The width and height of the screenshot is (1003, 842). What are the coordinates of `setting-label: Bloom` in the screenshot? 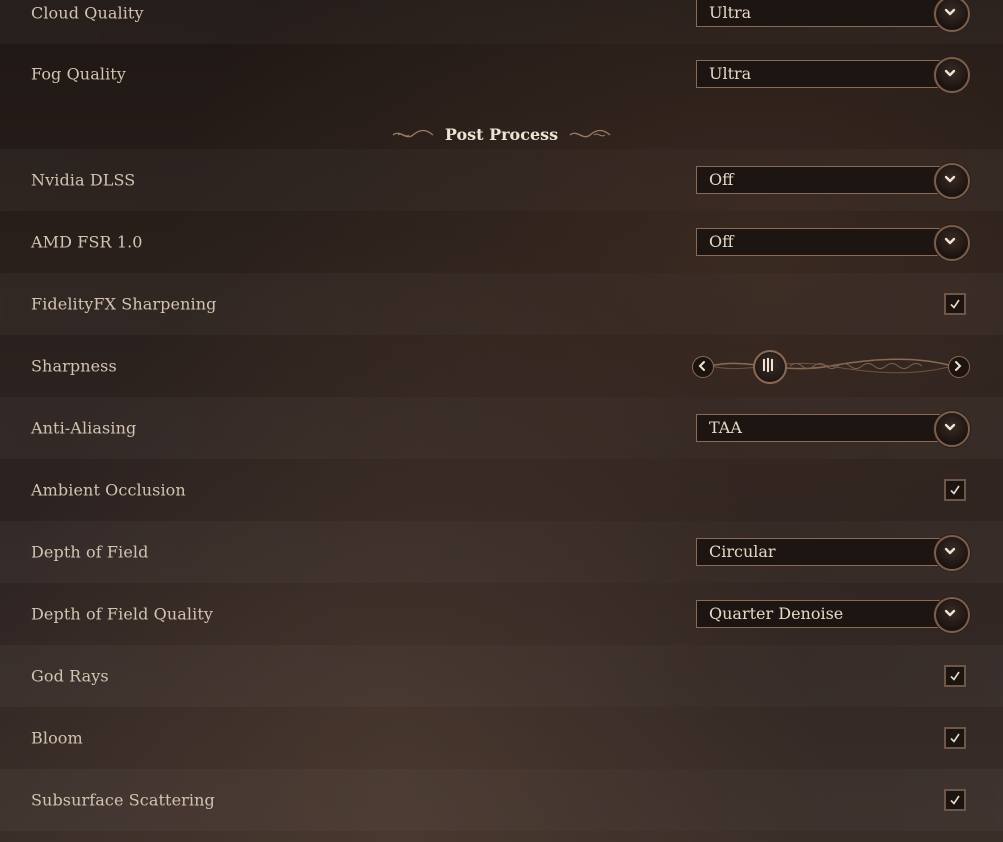 It's located at (57, 738).